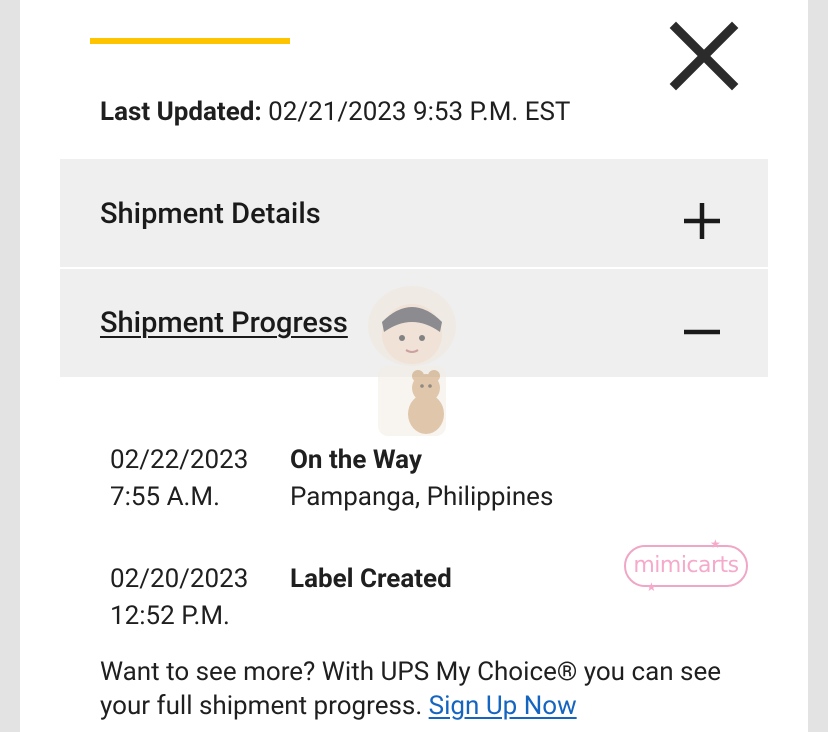 The image size is (828, 732). I want to click on event-time: 12:52 P.M., so click(170, 616).